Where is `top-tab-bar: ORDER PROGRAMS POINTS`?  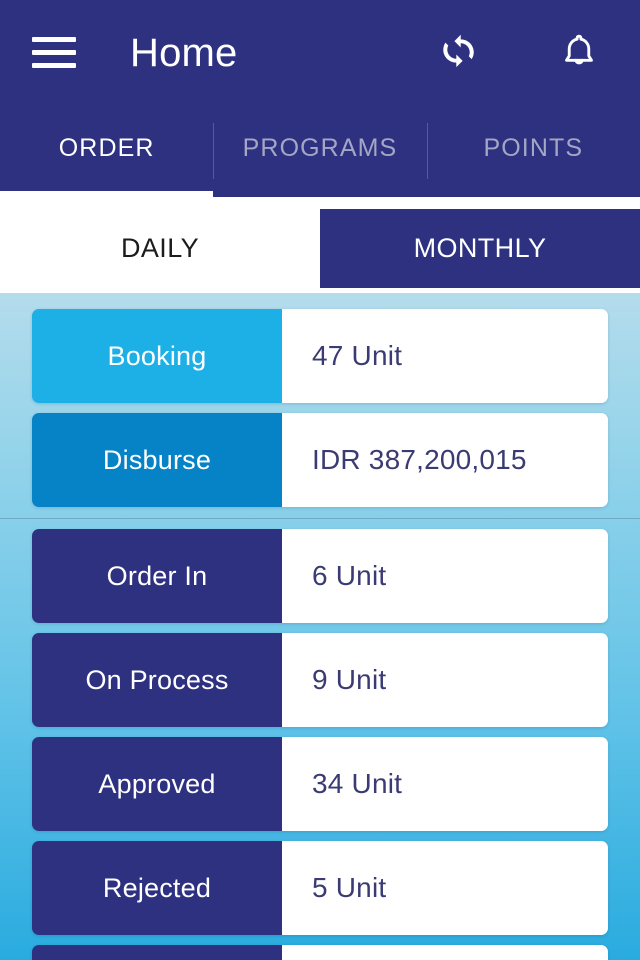
top-tab-bar: ORDER PROGRAMS POINTS is located at coordinates (320, 151).